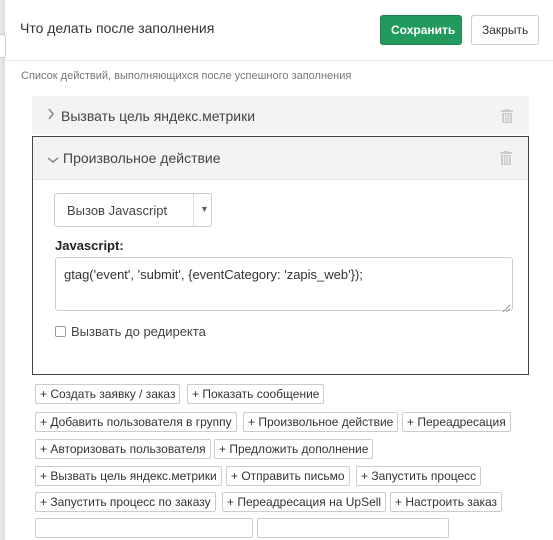 The width and height of the screenshot is (553, 540). I want to click on modal-title: Что делать после заполнения, so click(117, 28).